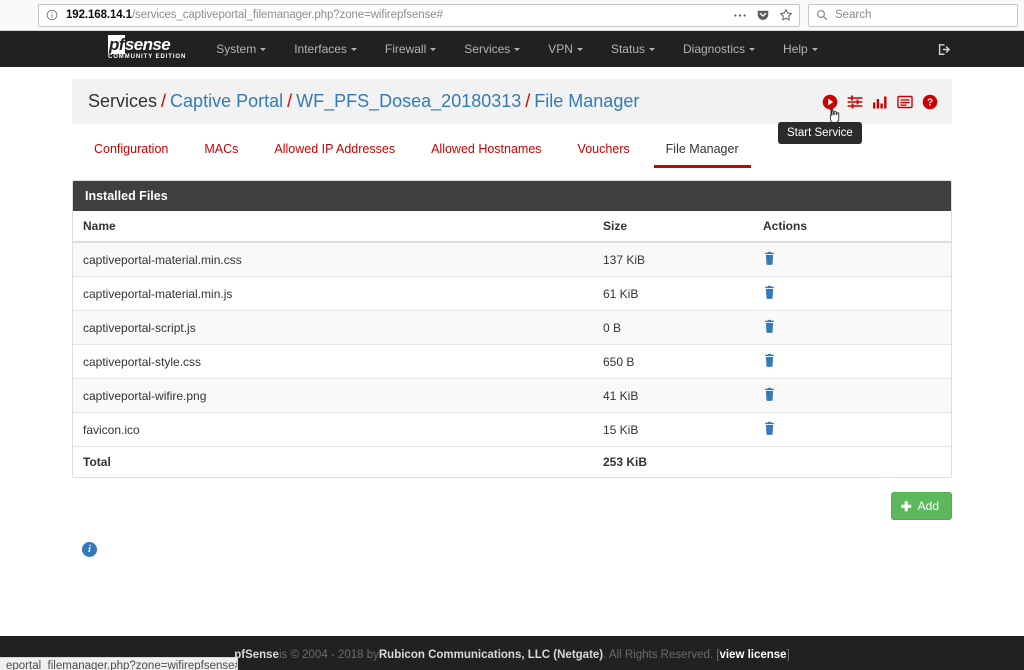 Image resolution: width=1024 pixels, height=670 pixels. What do you see at coordinates (99, 15) in the screenshot?
I see `url-host: 192.168.14.1` at bounding box center [99, 15].